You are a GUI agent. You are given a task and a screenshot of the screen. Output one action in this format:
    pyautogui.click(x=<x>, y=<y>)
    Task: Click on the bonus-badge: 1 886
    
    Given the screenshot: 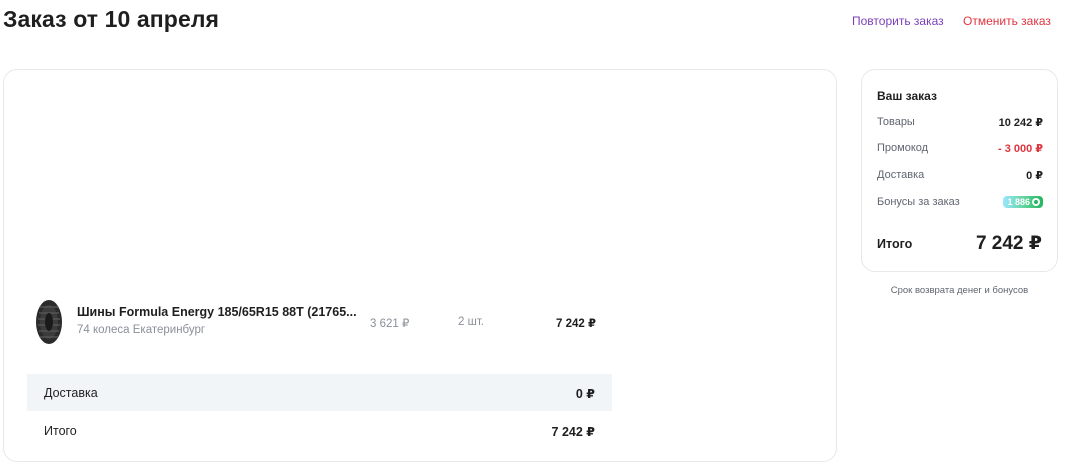 What is the action you would take?
    pyautogui.click(x=1023, y=202)
    